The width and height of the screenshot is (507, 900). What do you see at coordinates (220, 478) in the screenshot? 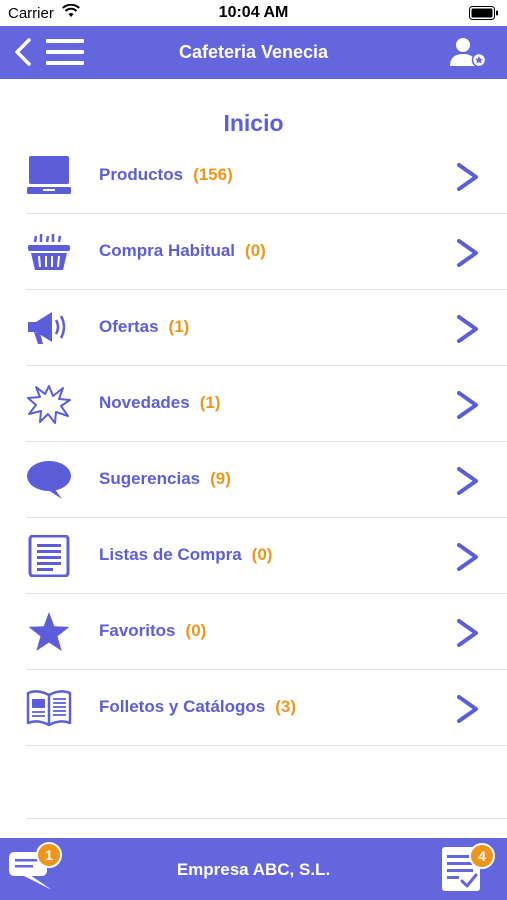
I see `menu-item-count: (9)` at bounding box center [220, 478].